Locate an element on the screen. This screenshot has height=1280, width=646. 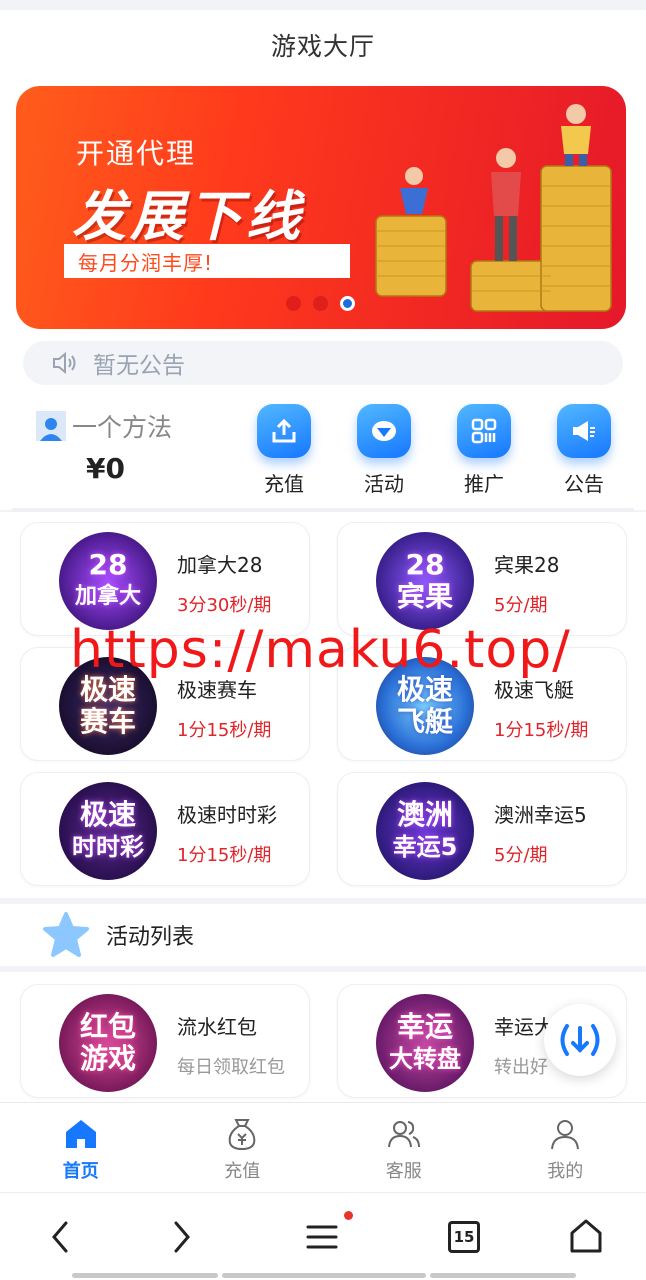
notice-action: 公告 is located at coordinates (584, 450).